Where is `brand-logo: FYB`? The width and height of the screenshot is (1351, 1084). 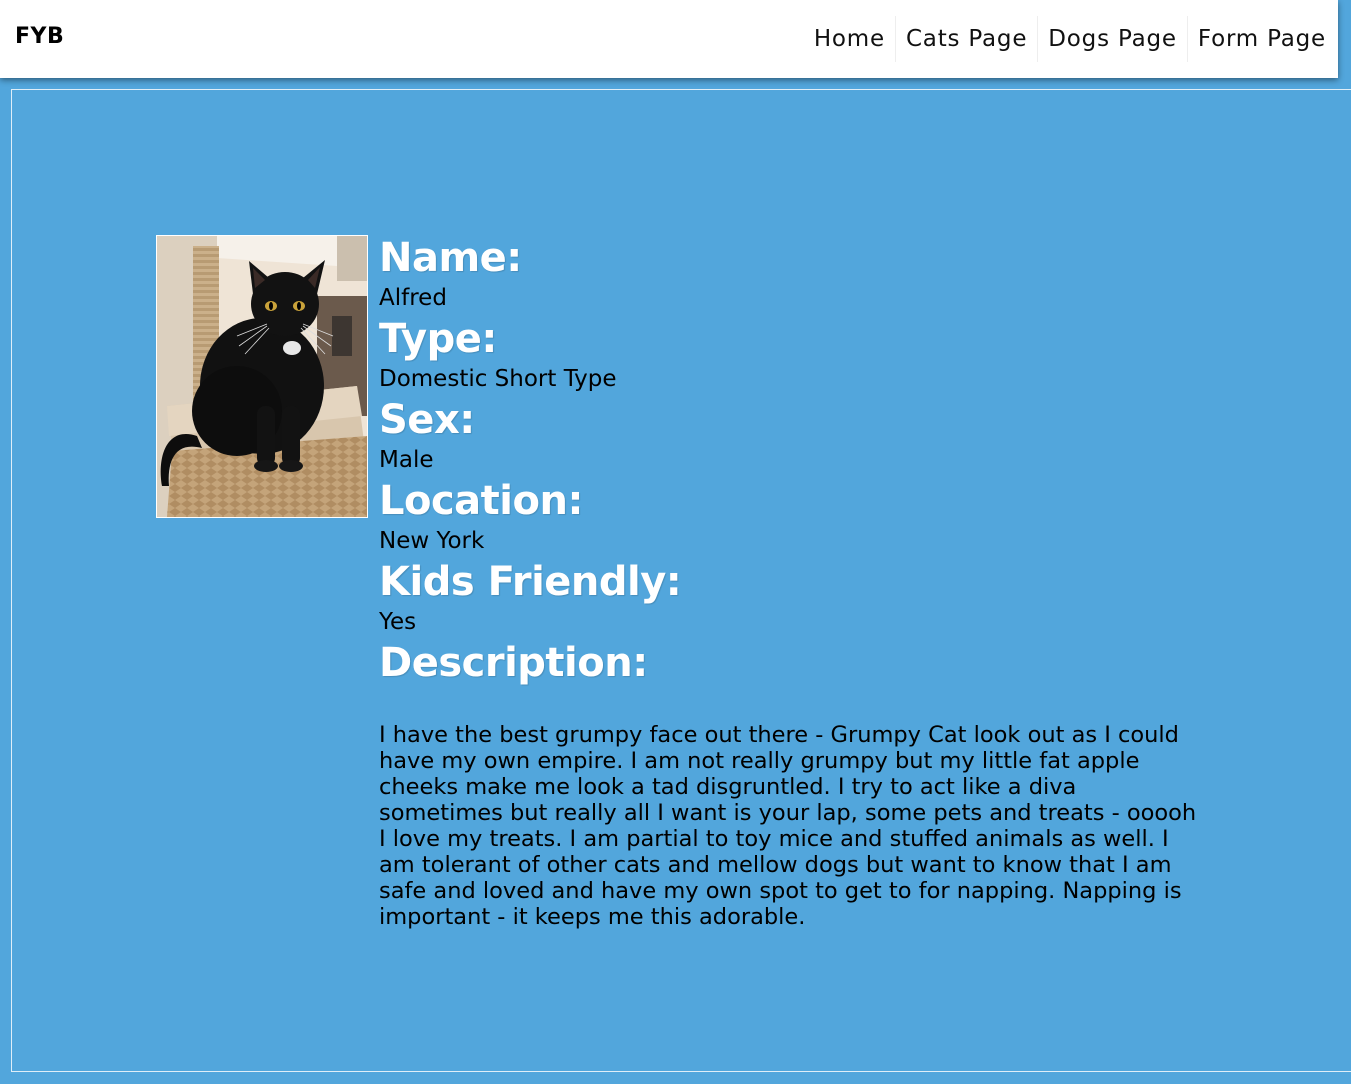
brand-logo: FYB is located at coordinates (39, 36).